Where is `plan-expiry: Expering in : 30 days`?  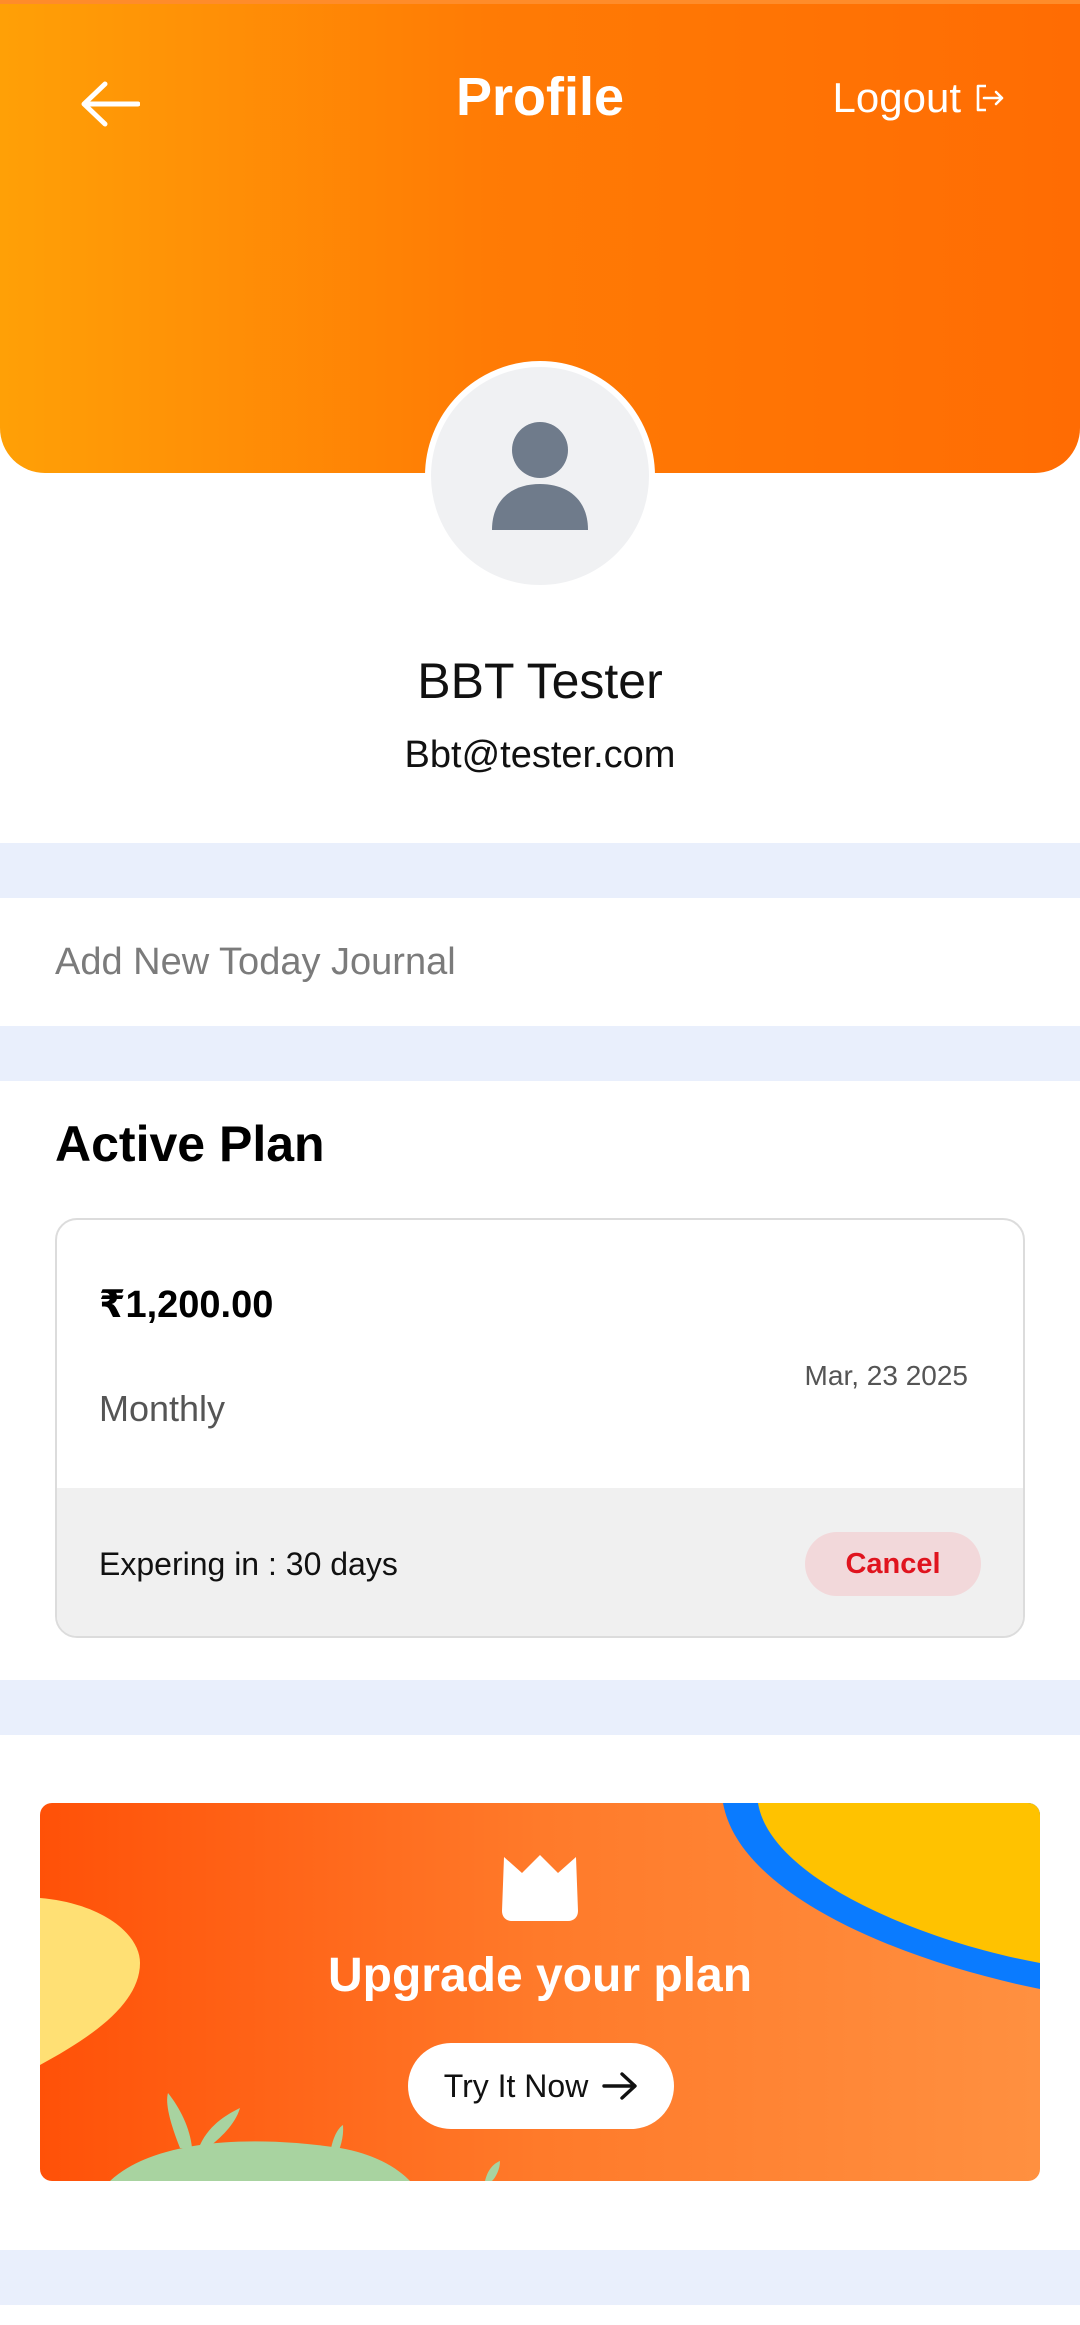
plan-expiry: Expering in : 30 days is located at coordinates (248, 1564).